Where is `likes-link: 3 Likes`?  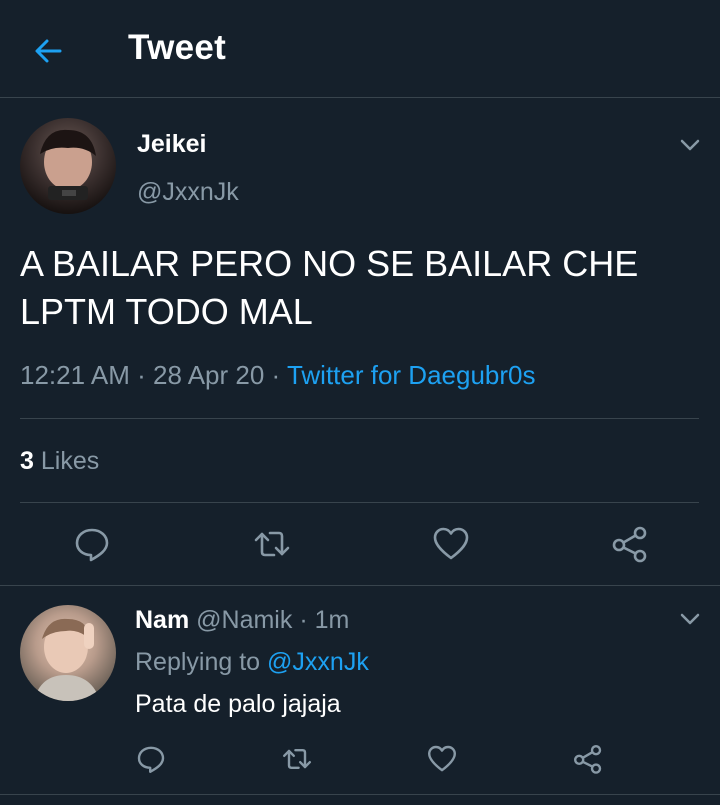 likes-link: 3 Likes is located at coordinates (59, 461).